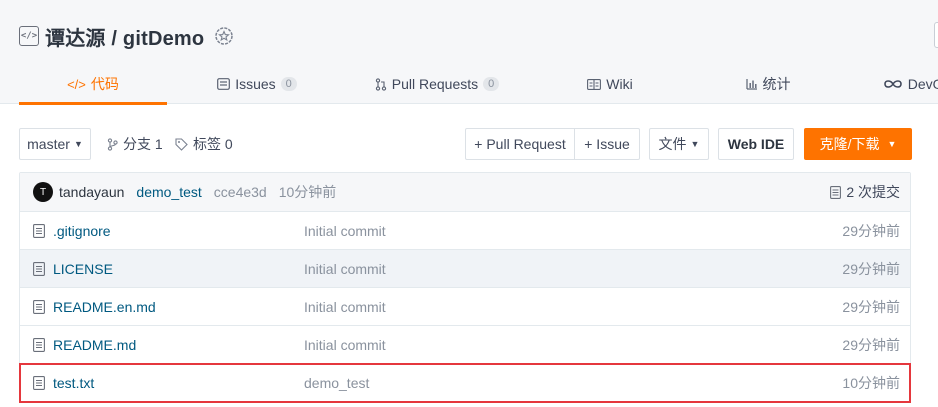 The width and height of the screenshot is (938, 407). I want to click on tab-stats: 统计, so click(768, 84).